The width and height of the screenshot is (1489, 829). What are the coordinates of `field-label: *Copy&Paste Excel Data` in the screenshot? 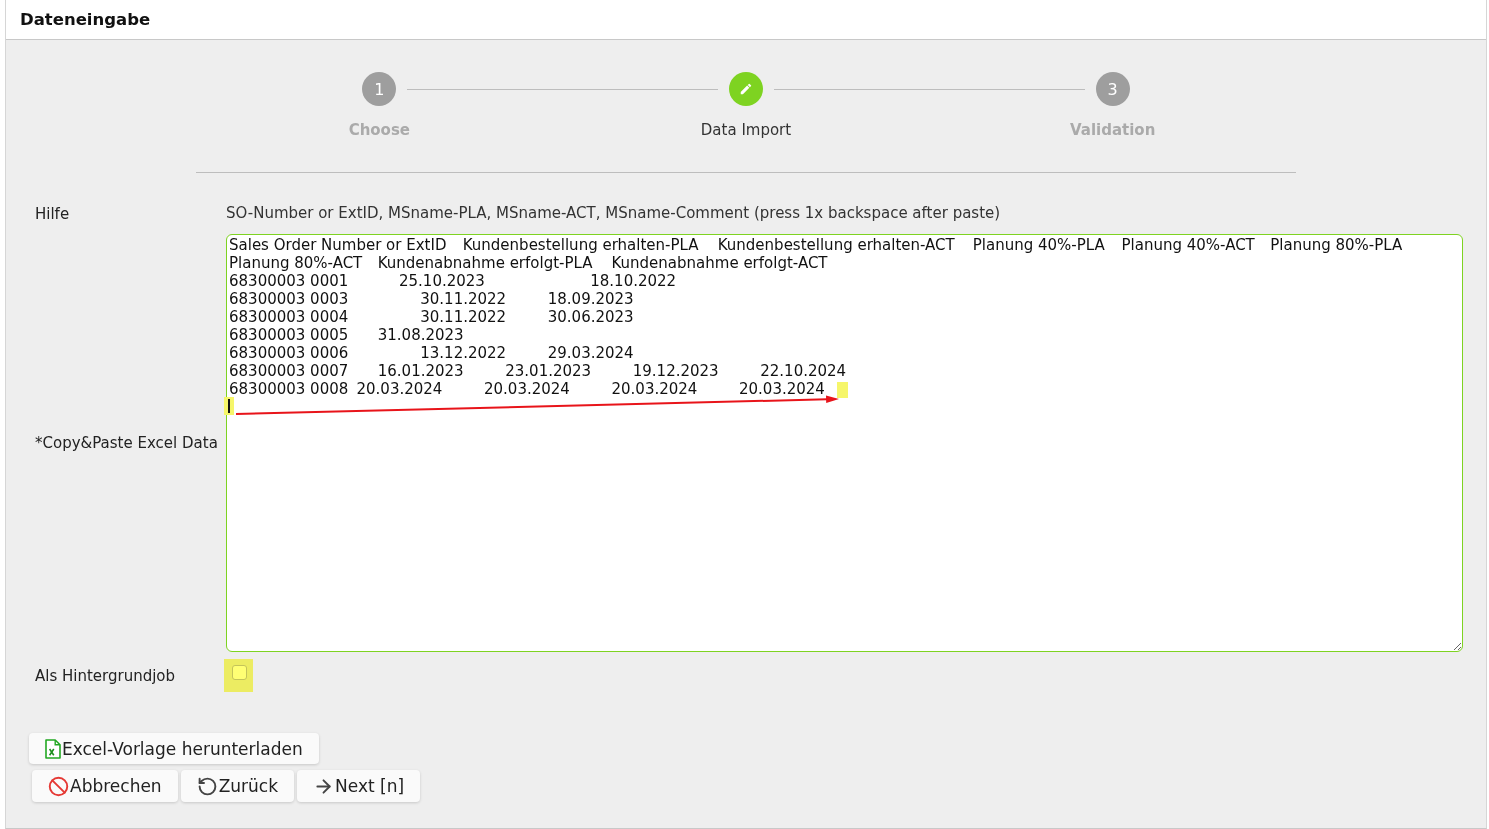 It's located at (126, 443).